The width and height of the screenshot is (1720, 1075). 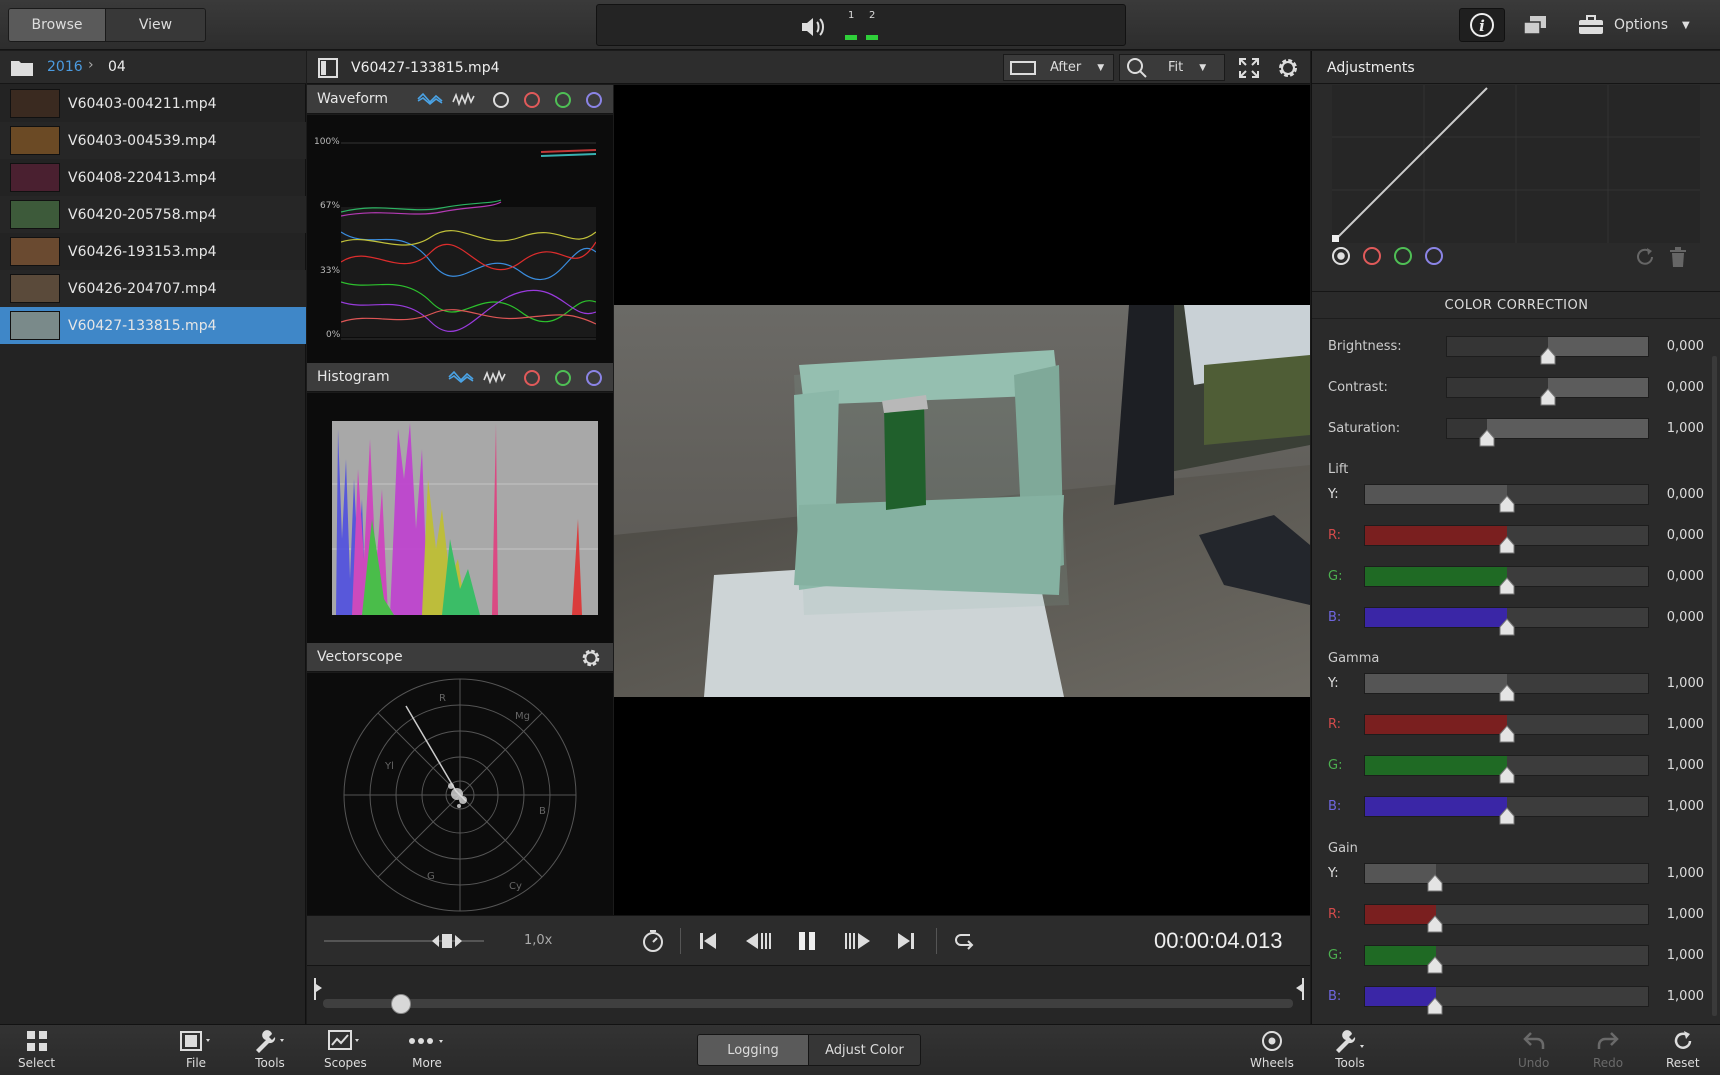 I want to click on frame-icon, so click(x=1023, y=67).